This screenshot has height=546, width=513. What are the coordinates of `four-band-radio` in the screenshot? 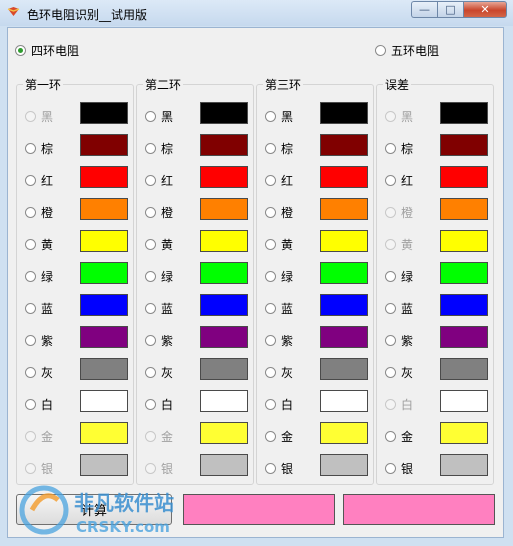 It's located at (20, 50).